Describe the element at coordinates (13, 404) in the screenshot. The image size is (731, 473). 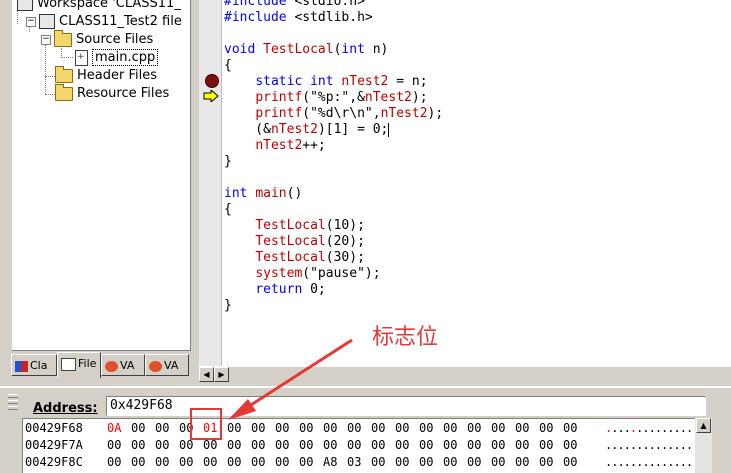
I see `dock-grip` at that location.